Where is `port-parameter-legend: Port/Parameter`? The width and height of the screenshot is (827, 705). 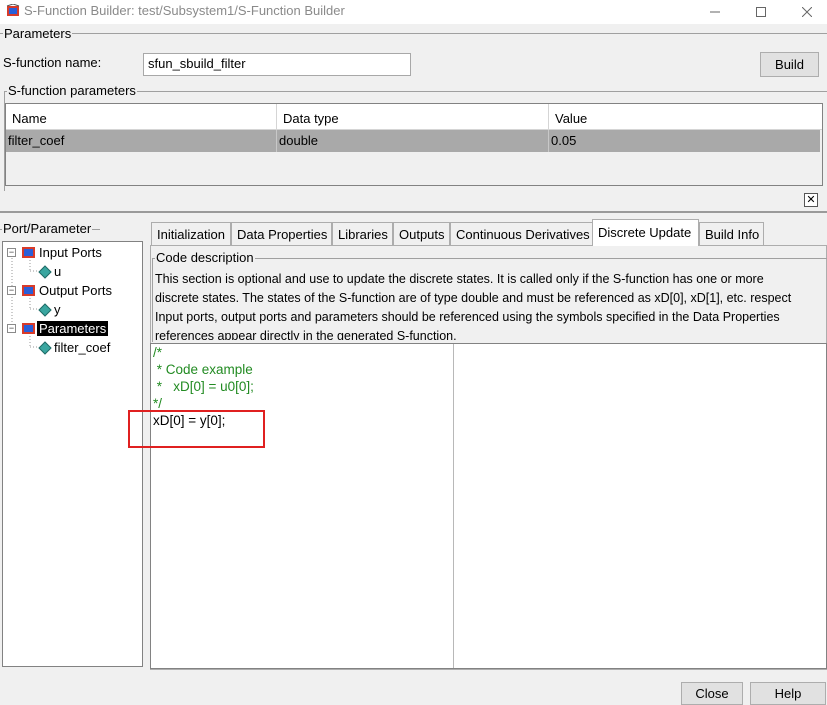
port-parameter-legend: Port/Parameter is located at coordinates (47, 228).